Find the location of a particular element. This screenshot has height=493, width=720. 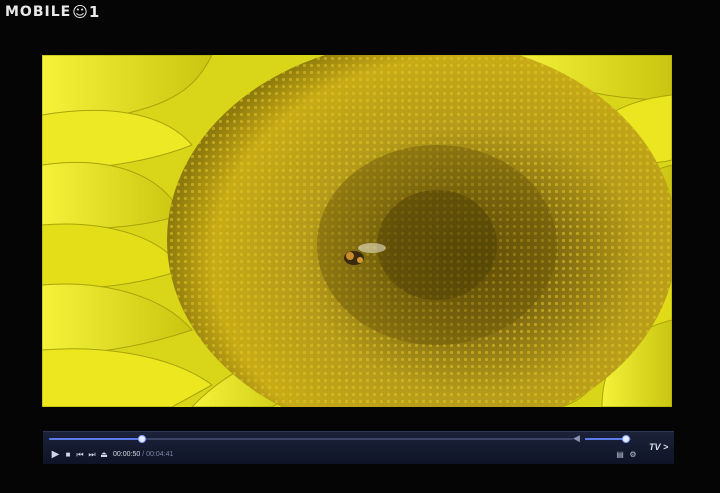

playlist-icon: ▤ is located at coordinates (620, 455).